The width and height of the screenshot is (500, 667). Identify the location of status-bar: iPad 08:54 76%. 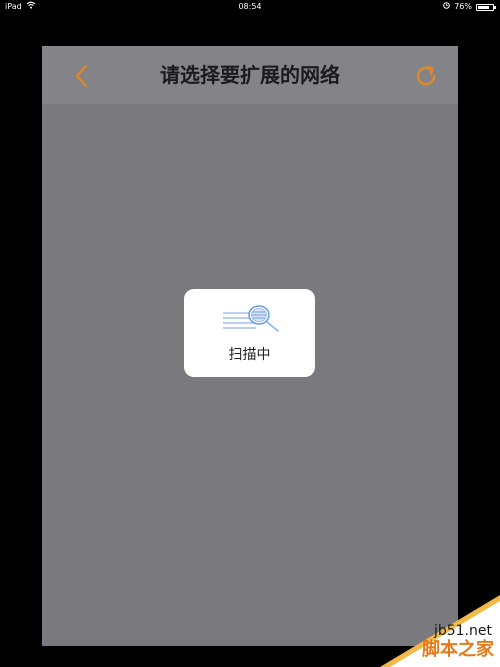
(250, 7).